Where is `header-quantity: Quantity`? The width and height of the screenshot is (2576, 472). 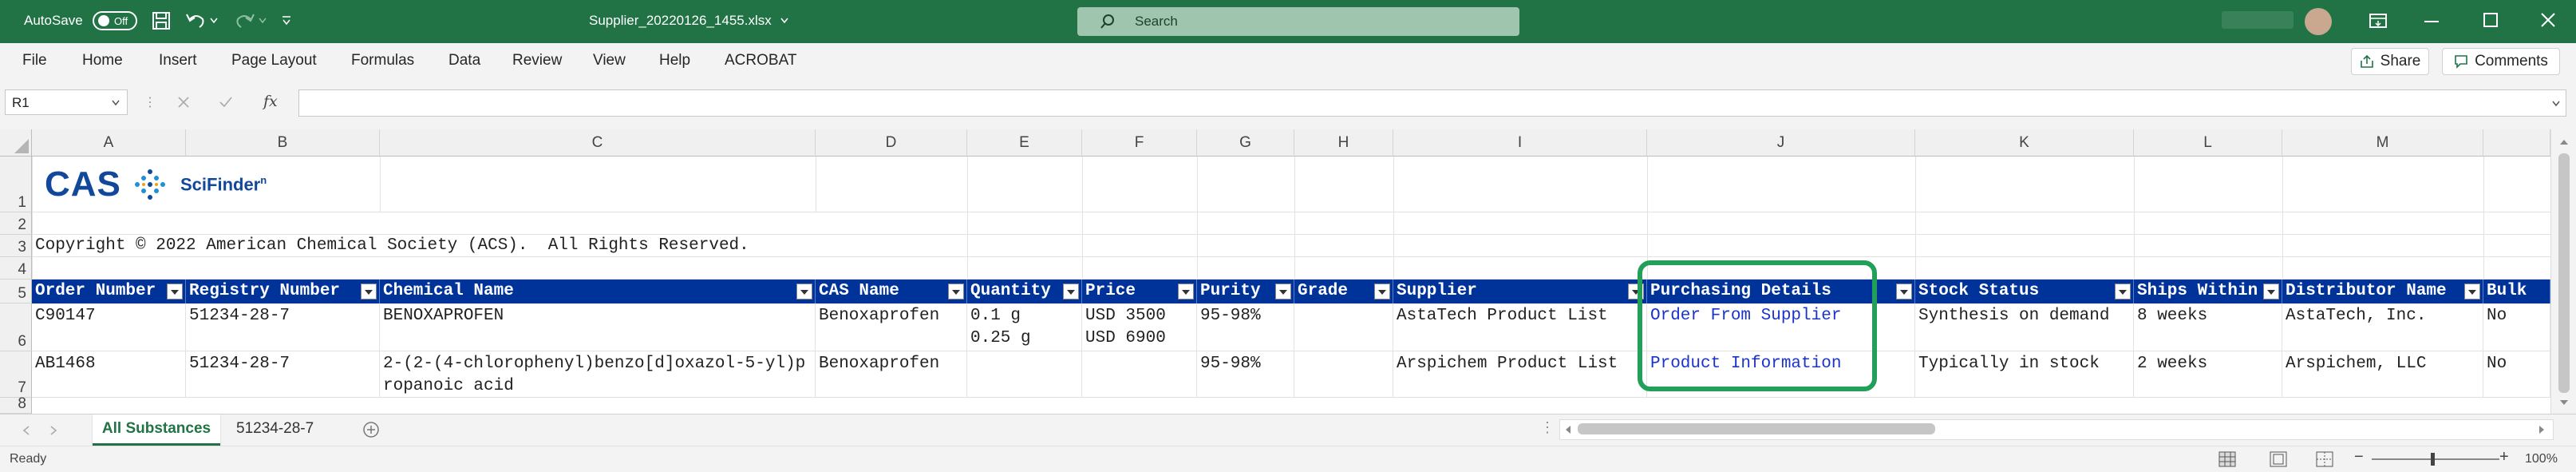 header-quantity: Quantity is located at coordinates (1024, 292).